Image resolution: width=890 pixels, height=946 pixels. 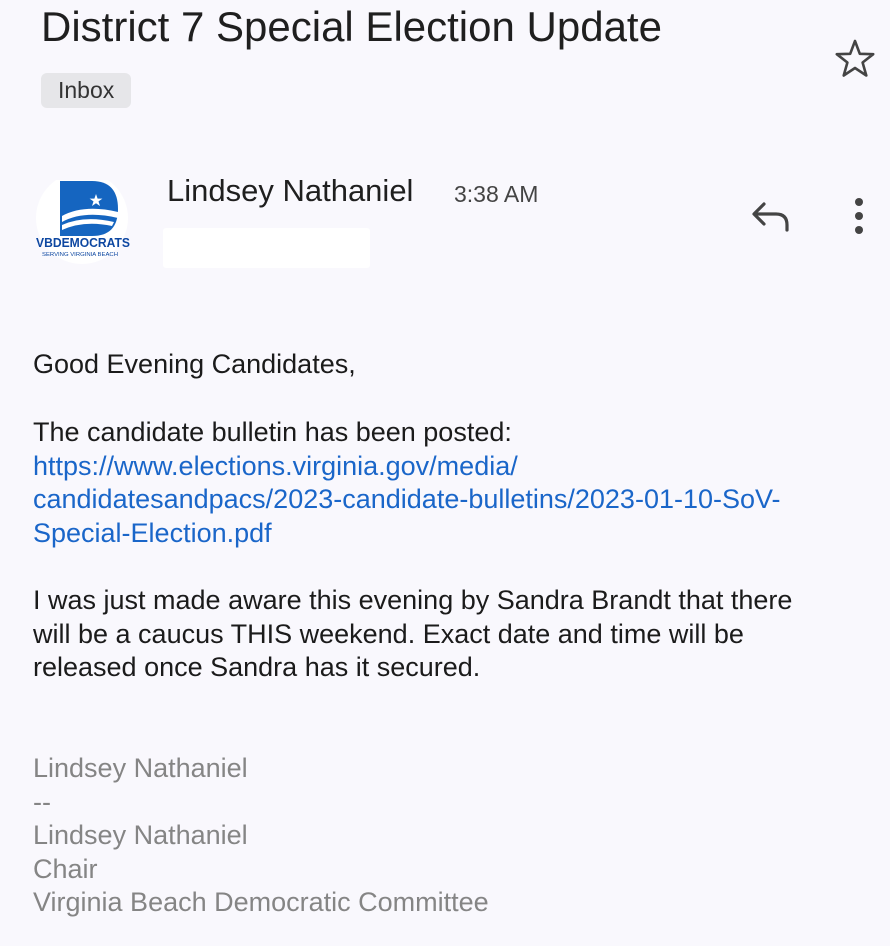 I want to click on logo-text: VBDEMOCRATS, so click(x=83, y=242).